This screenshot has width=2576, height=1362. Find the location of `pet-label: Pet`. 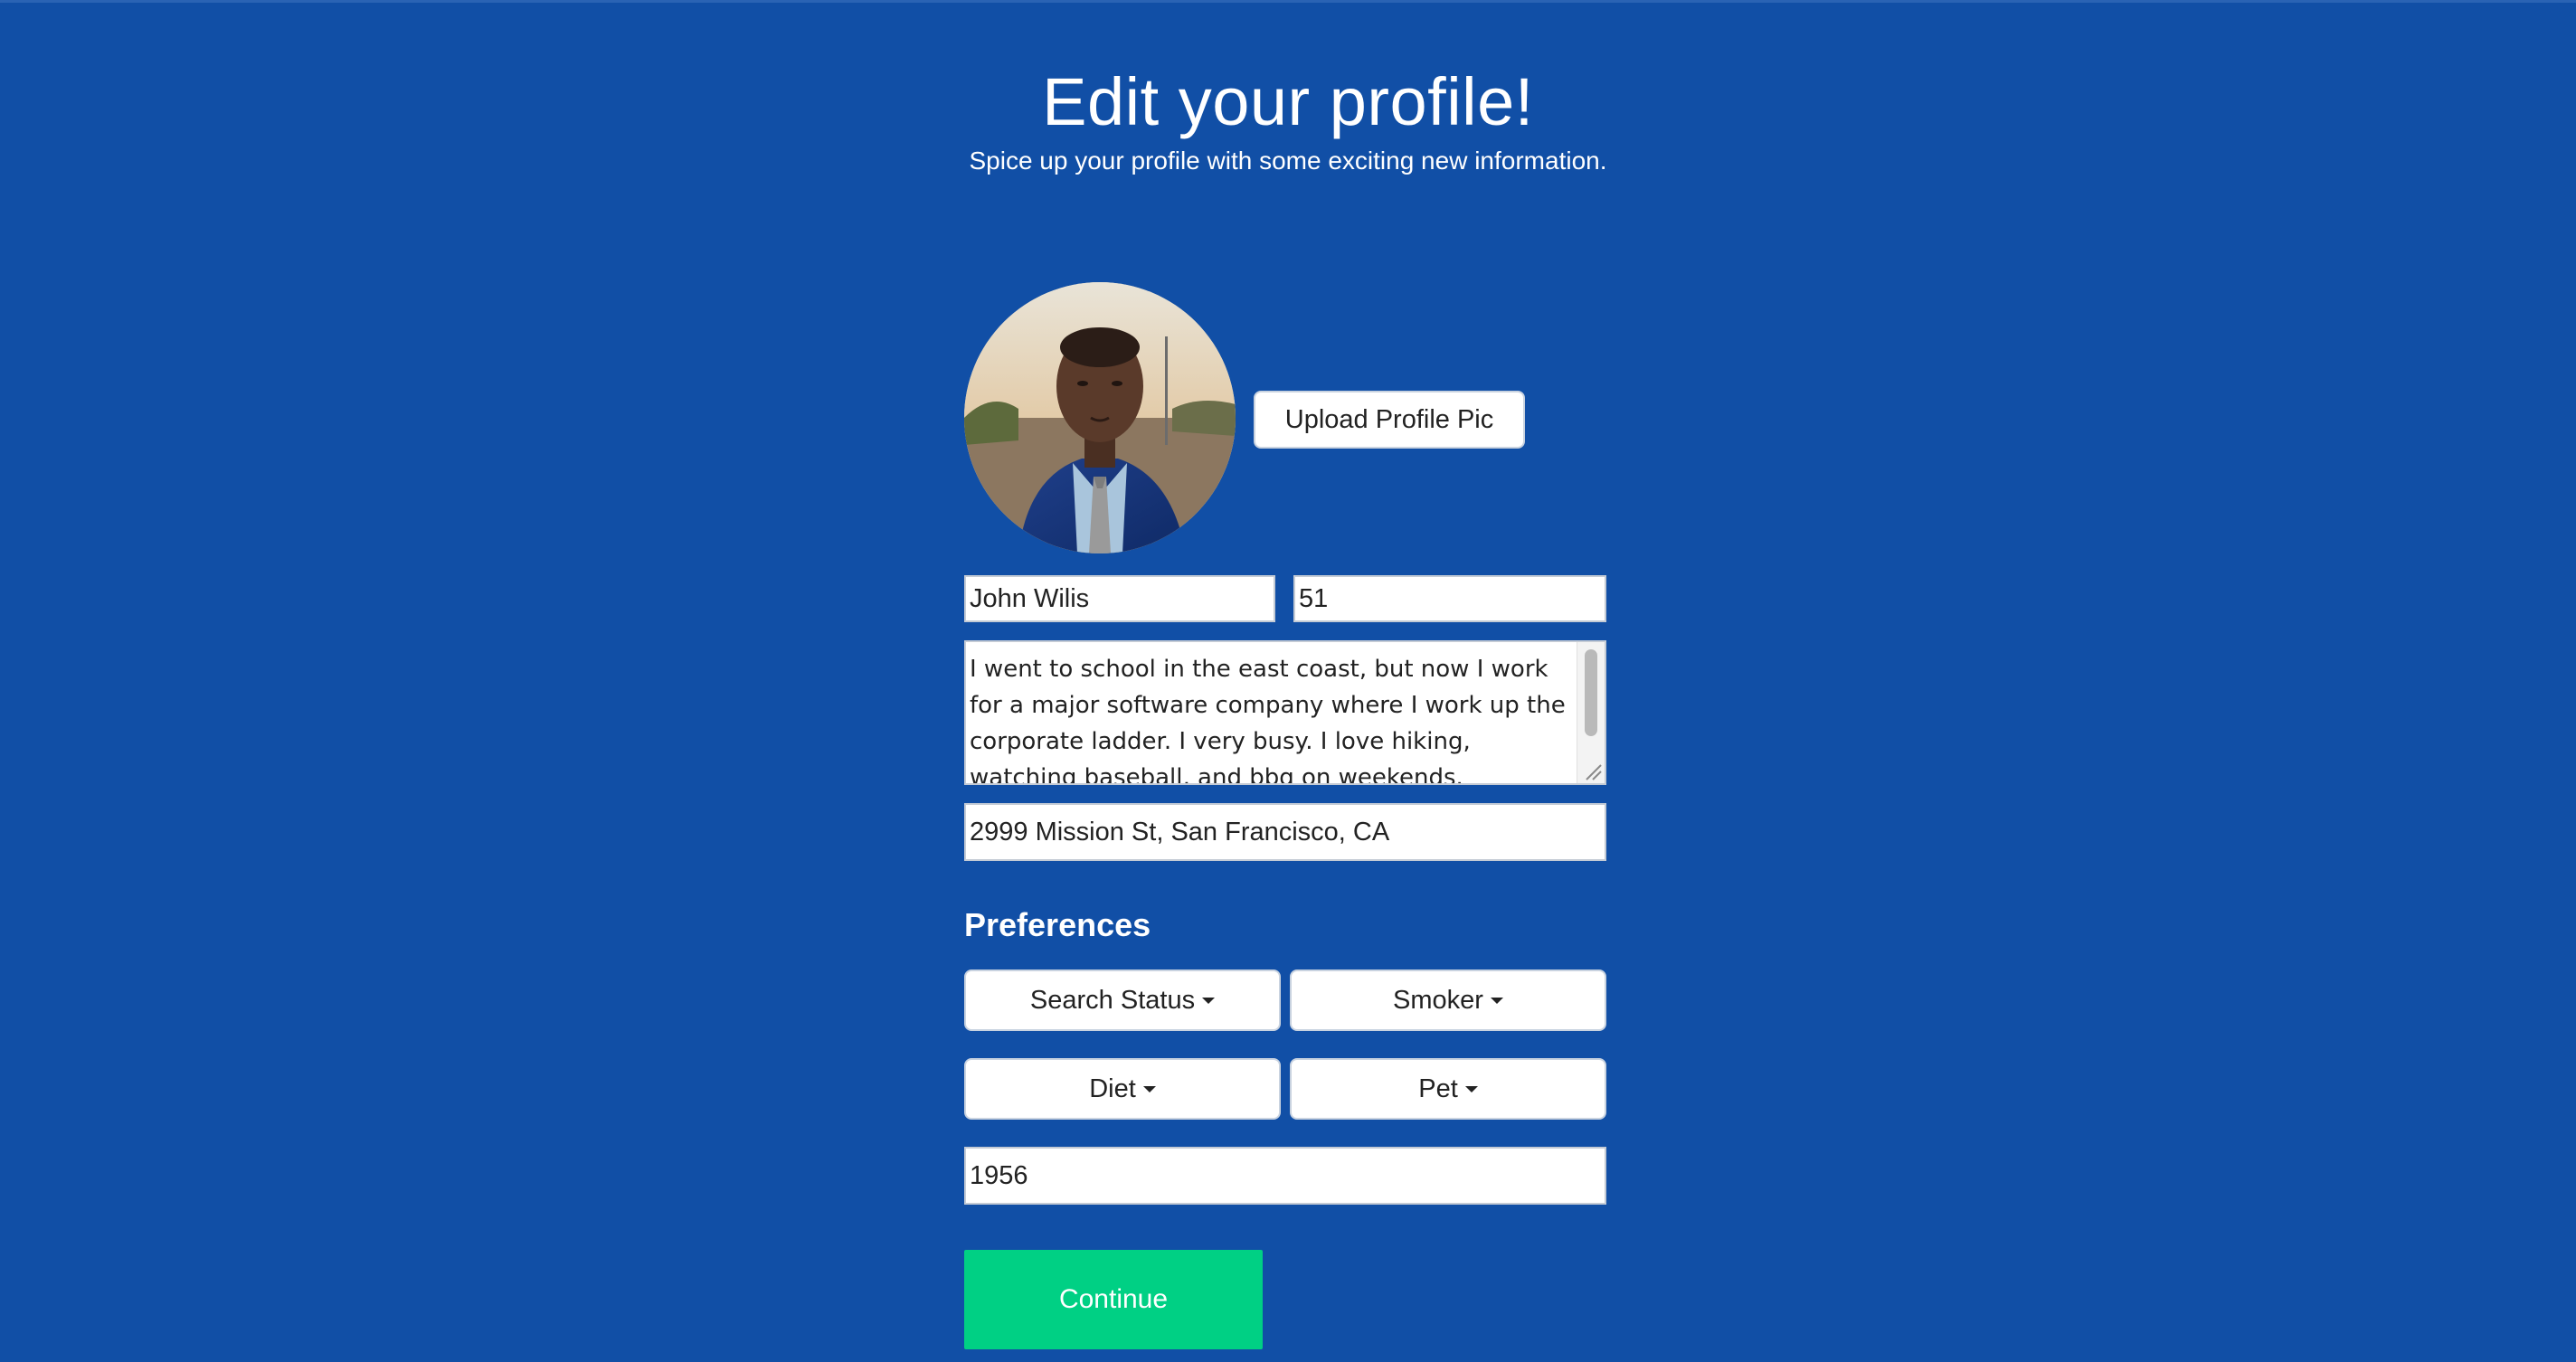

pet-label: Pet is located at coordinates (1438, 1088).